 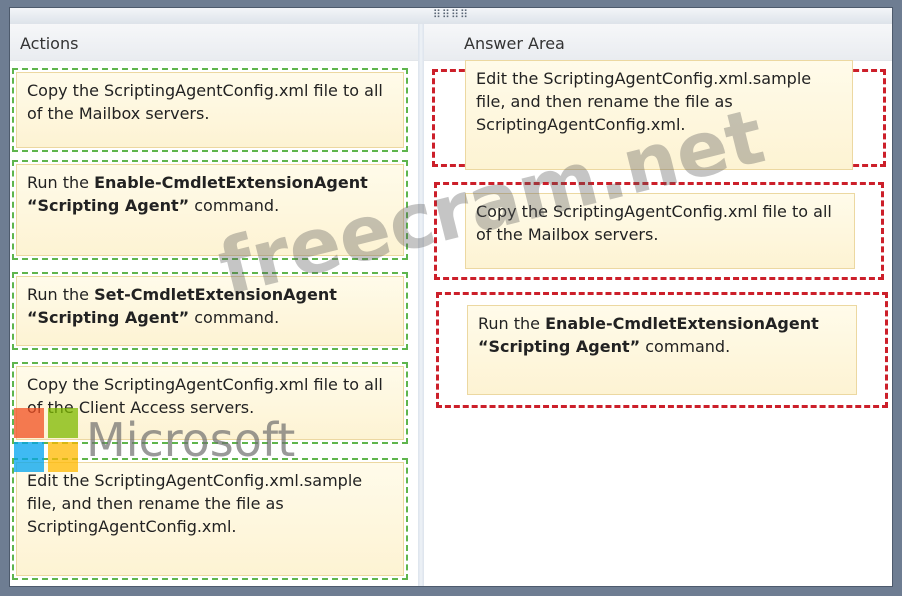 I want to click on logo-square-green, so click(x=63, y=423).